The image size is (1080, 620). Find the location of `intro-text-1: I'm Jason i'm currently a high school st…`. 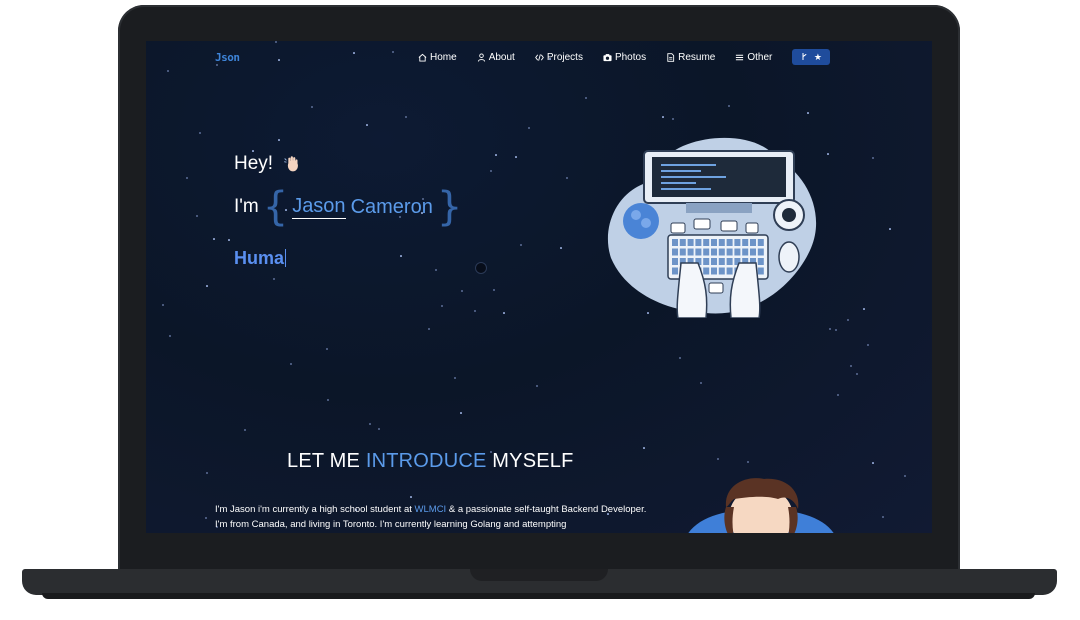

intro-text-1: I'm Jason i'm currently a high school st… is located at coordinates (315, 509).